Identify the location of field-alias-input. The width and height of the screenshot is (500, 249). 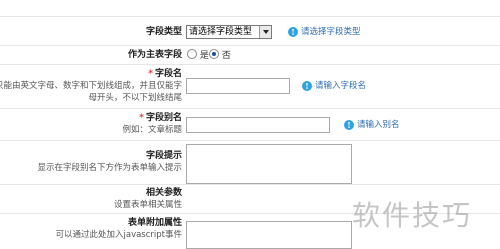
(258, 125).